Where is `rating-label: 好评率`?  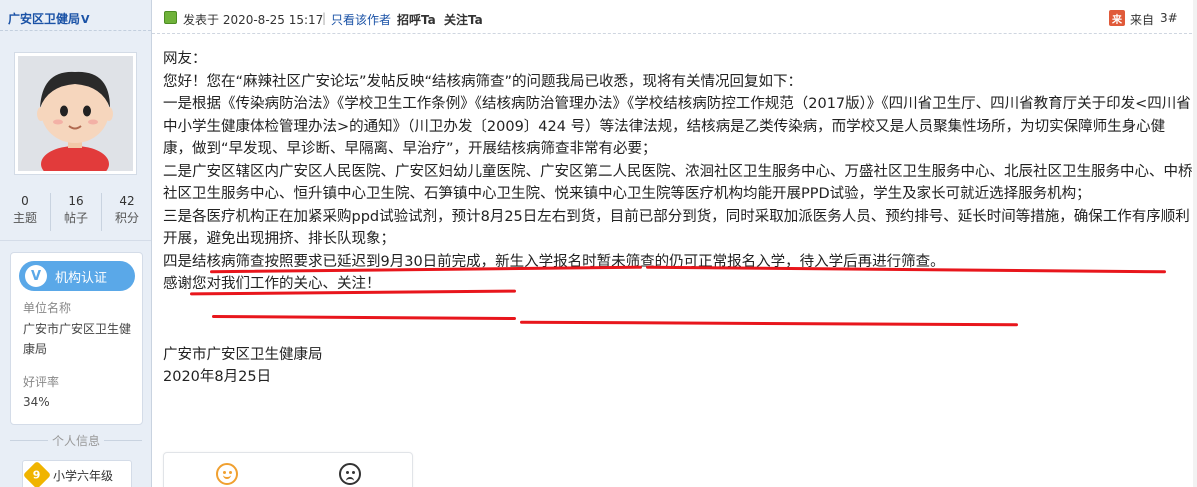 rating-label: 好评率 is located at coordinates (41, 382).